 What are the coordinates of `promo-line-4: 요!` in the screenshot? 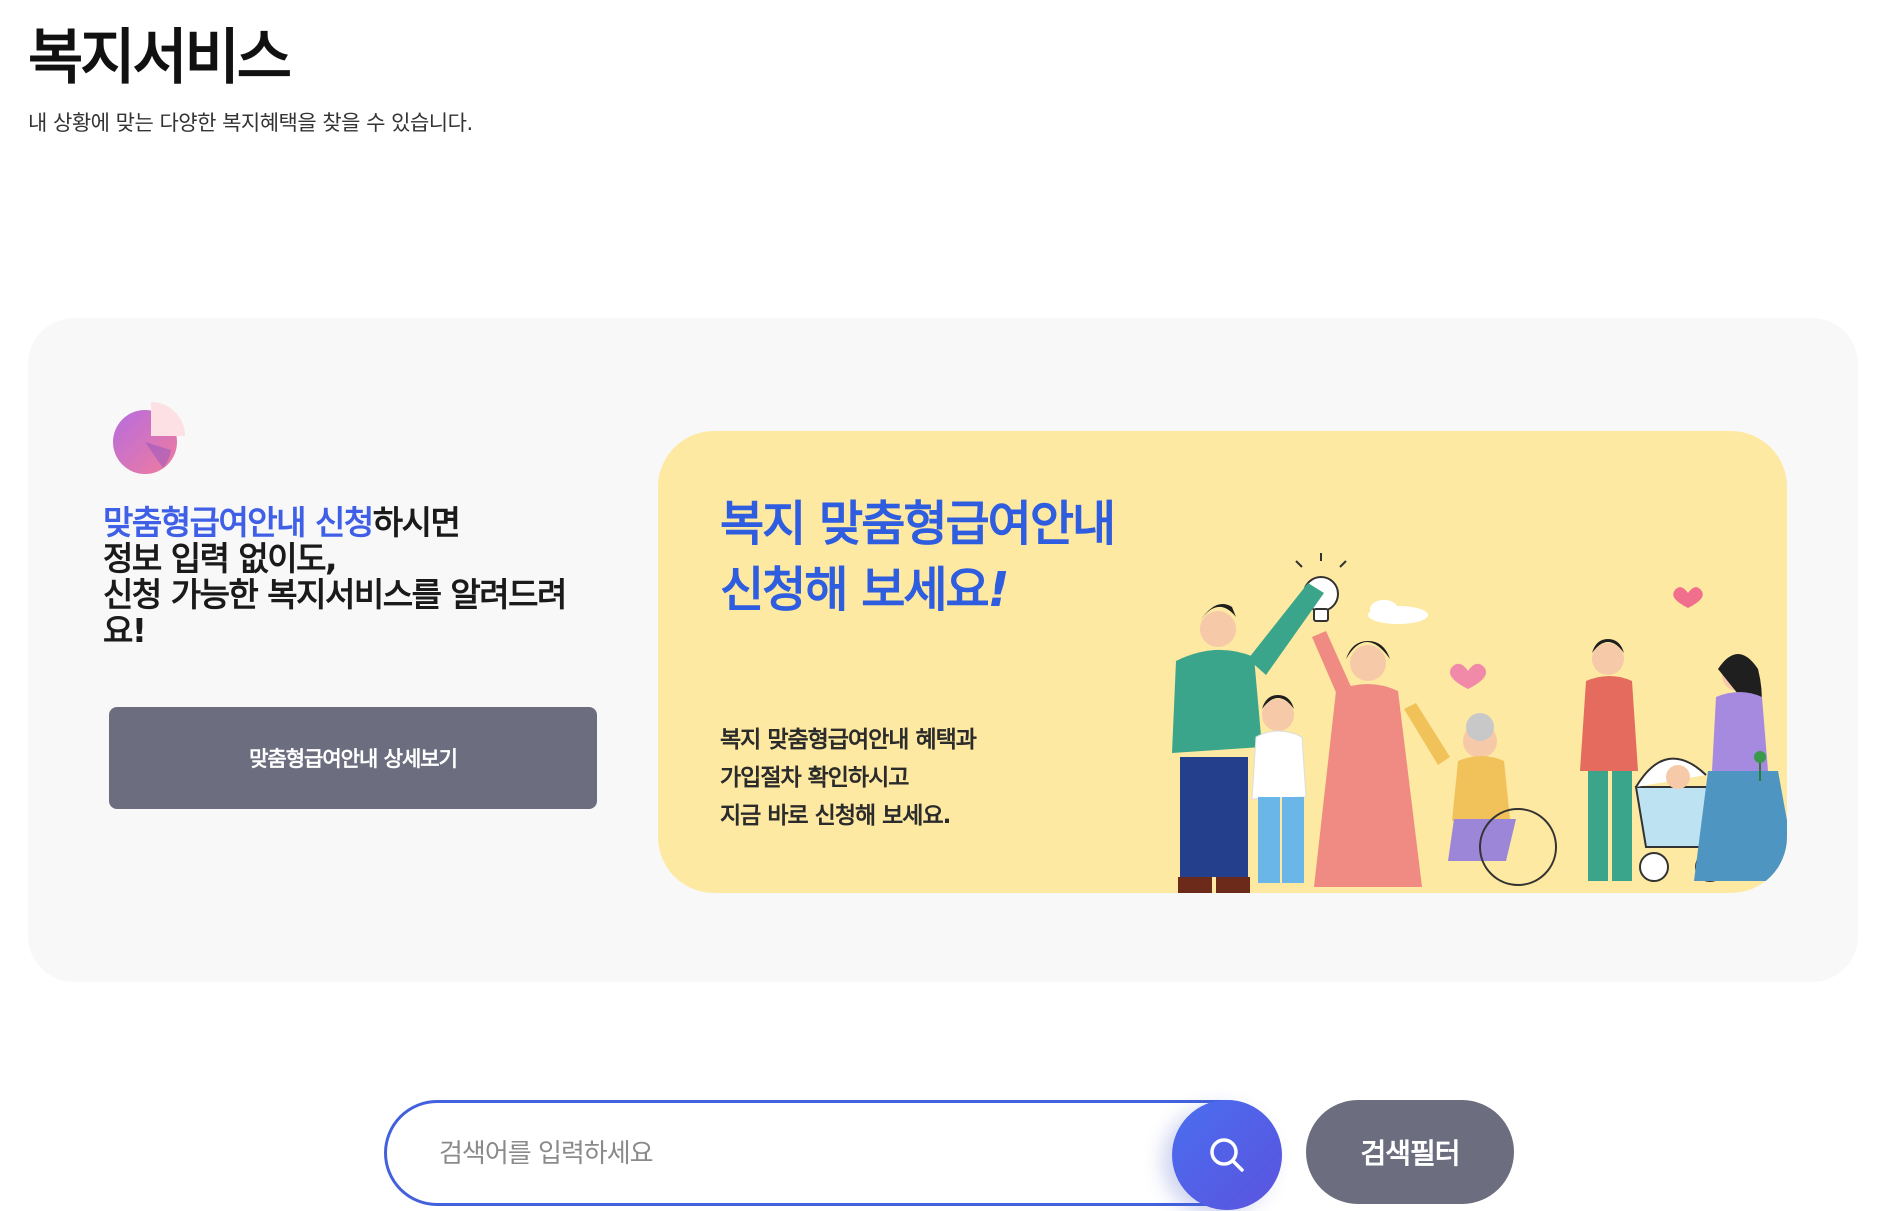 It's located at (125, 630).